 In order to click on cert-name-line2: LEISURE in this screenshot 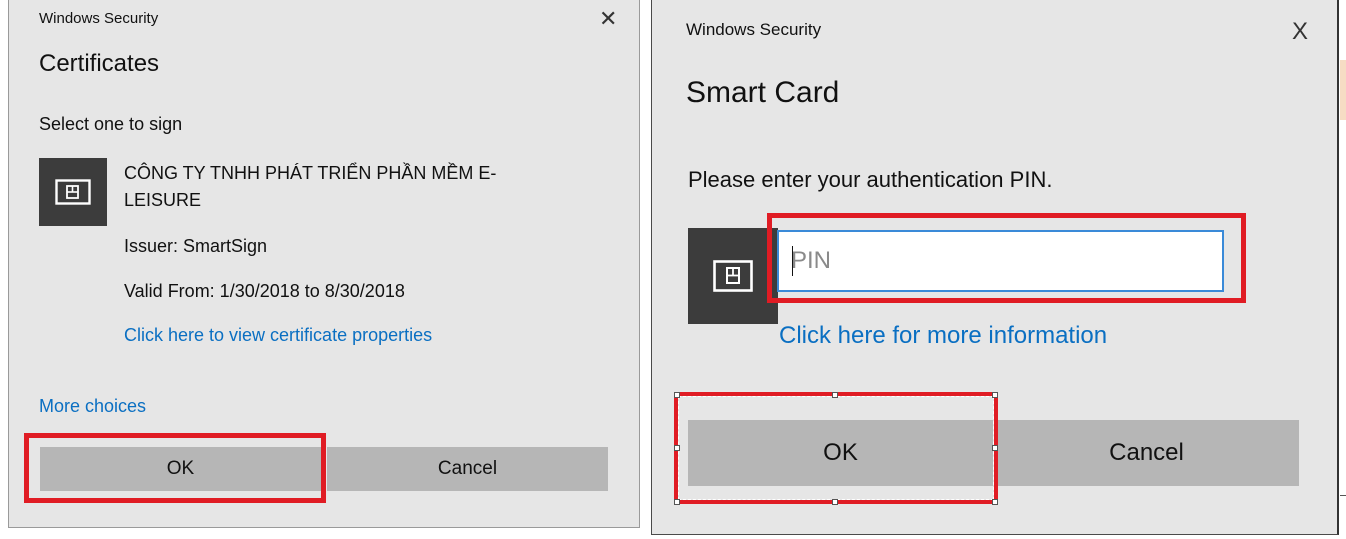, I will do `click(163, 200)`.